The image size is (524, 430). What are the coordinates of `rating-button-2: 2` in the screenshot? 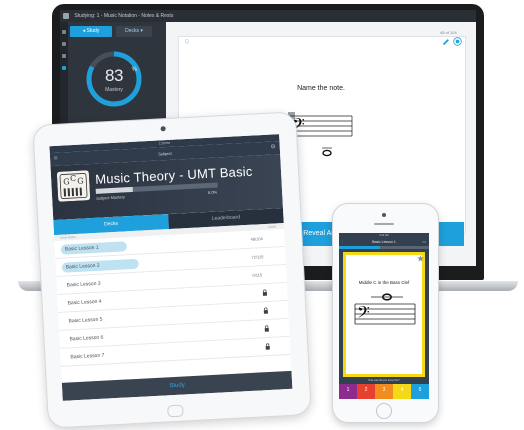 It's located at (366, 391).